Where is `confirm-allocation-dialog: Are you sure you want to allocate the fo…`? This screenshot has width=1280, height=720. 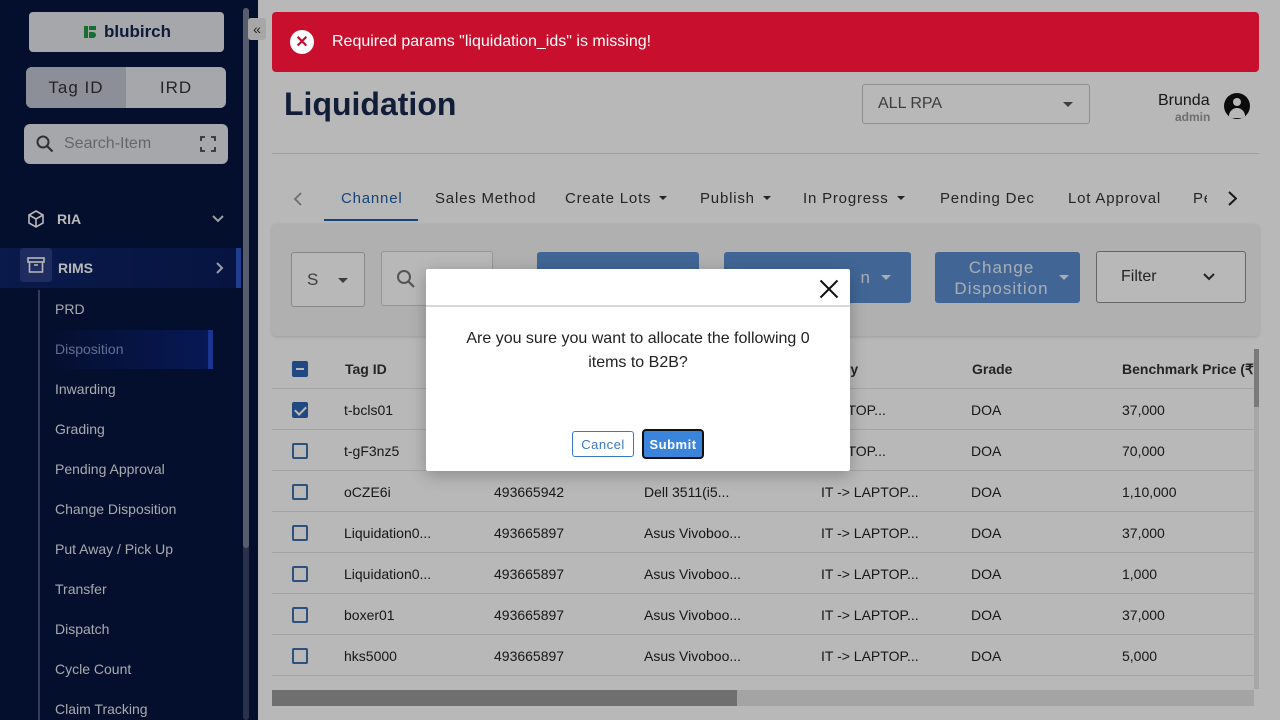 confirm-allocation-dialog: Are you sure you want to allocate the fo… is located at coordinates (638, 370).